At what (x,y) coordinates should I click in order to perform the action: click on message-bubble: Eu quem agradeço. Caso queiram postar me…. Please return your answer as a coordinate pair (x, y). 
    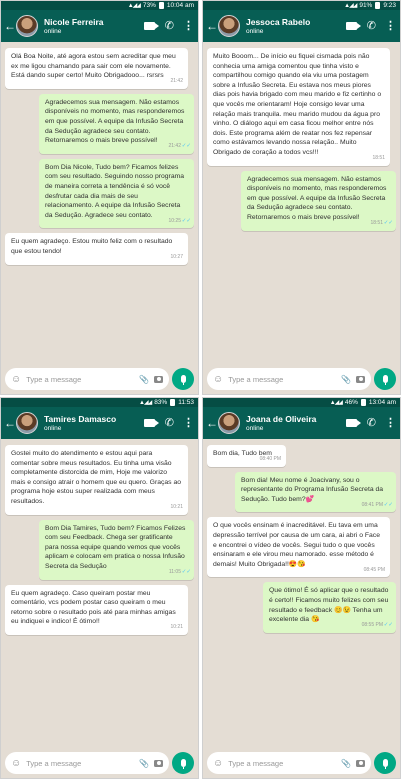
    Looking at the image, I should click on (96, 609).